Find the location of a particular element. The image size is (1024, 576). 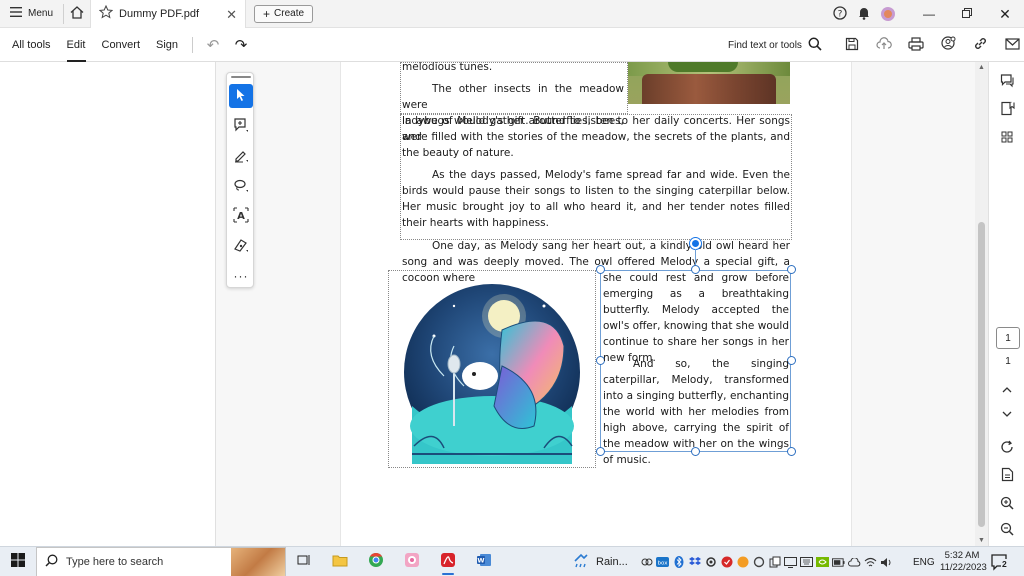

find-text-tools: Find text or tools is located at coordinates (775, 45).